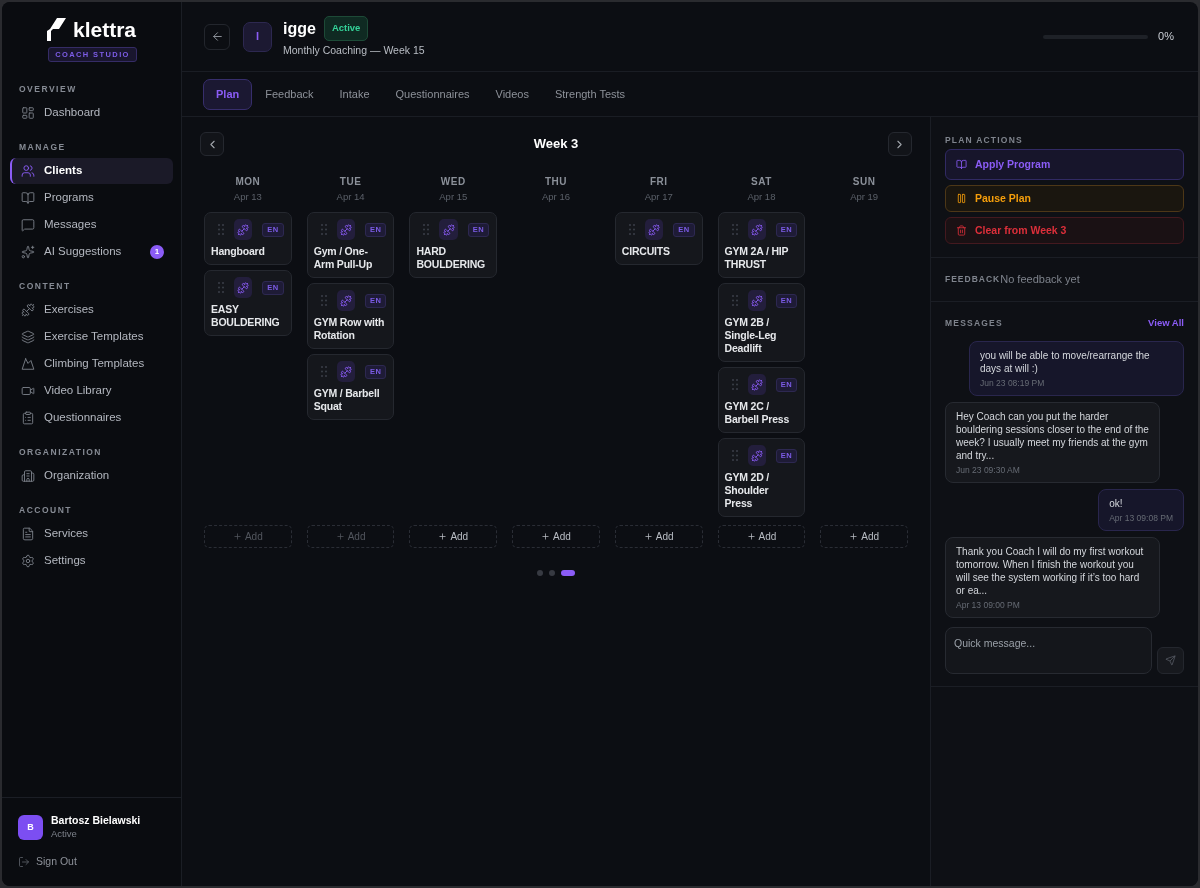 The height and width of the screenshot is (888, 1200). I want to click on tab: Plan, so click(228, 94).